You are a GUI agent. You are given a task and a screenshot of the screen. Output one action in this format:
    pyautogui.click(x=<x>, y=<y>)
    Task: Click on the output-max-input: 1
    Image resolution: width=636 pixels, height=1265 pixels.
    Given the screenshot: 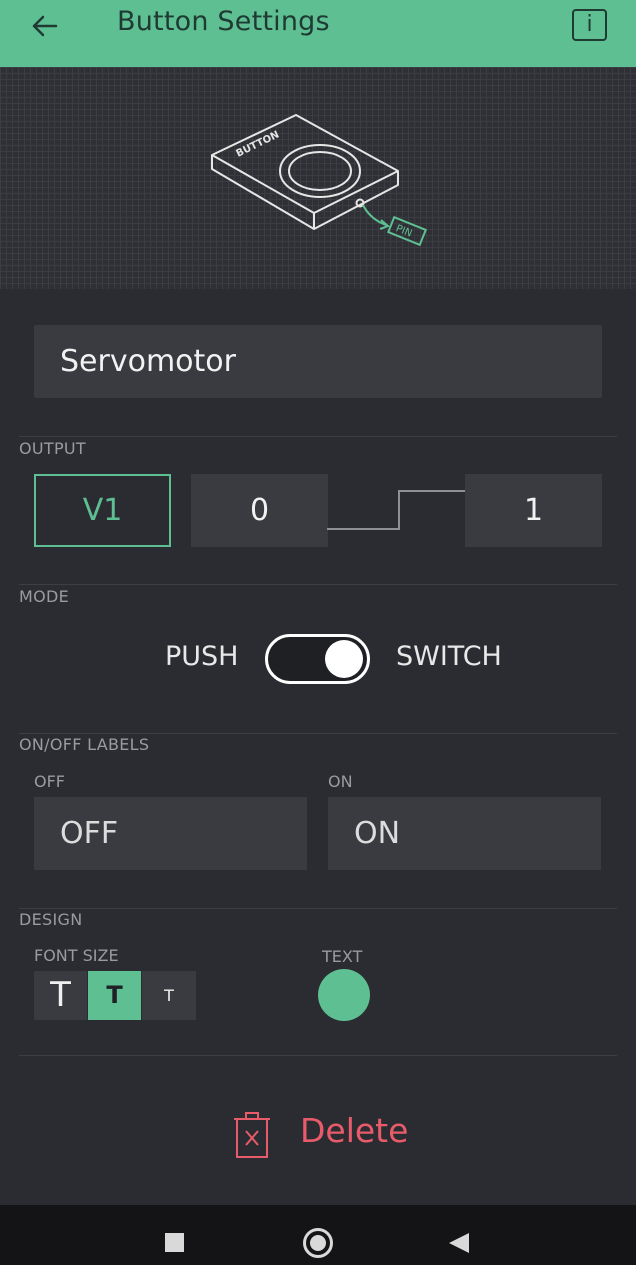 What is the action you would take?
    pyautogui.click(x=533, y=510)
    